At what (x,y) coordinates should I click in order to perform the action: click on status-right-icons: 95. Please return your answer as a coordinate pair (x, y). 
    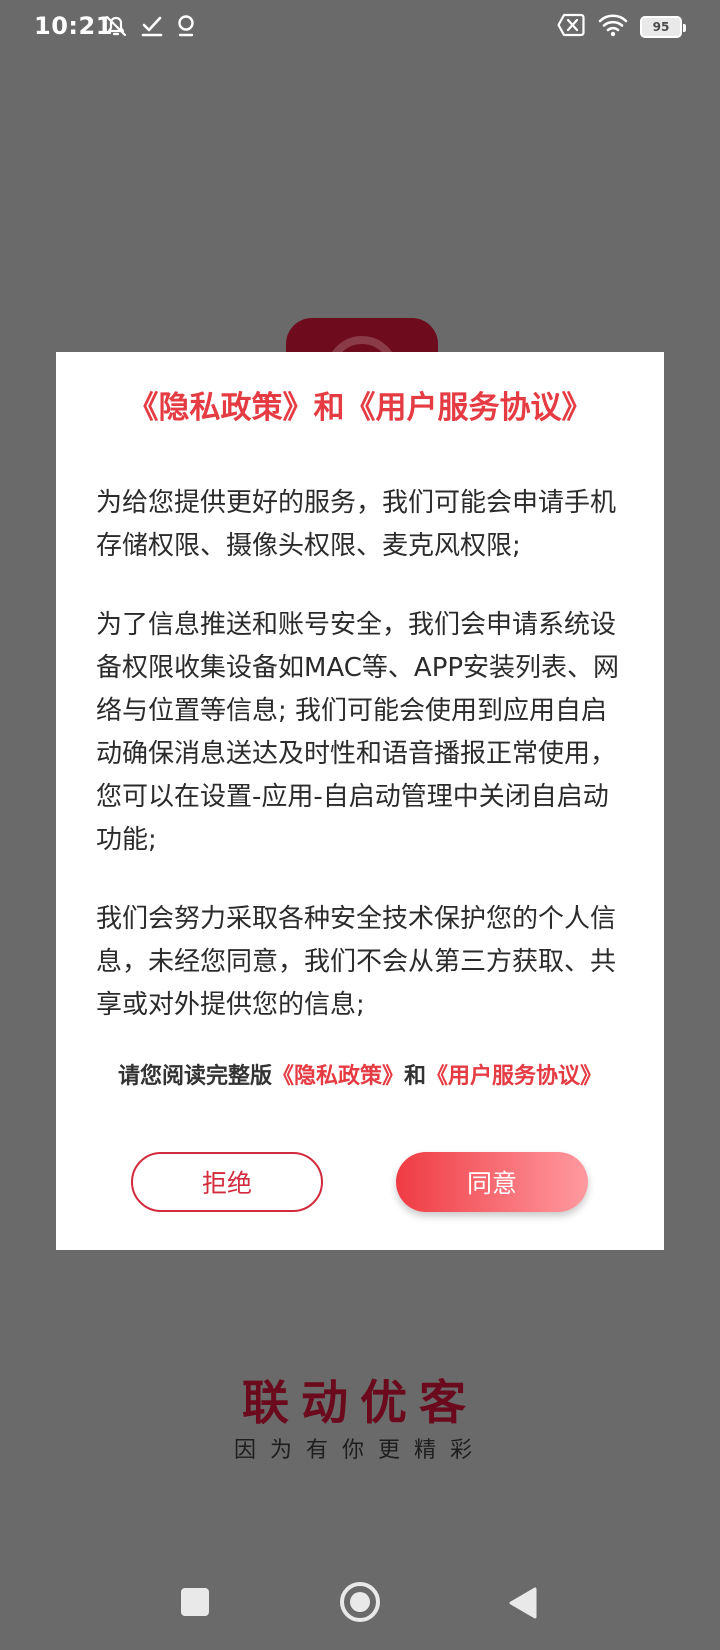
    Looking at the image, I should click on (621, 27).